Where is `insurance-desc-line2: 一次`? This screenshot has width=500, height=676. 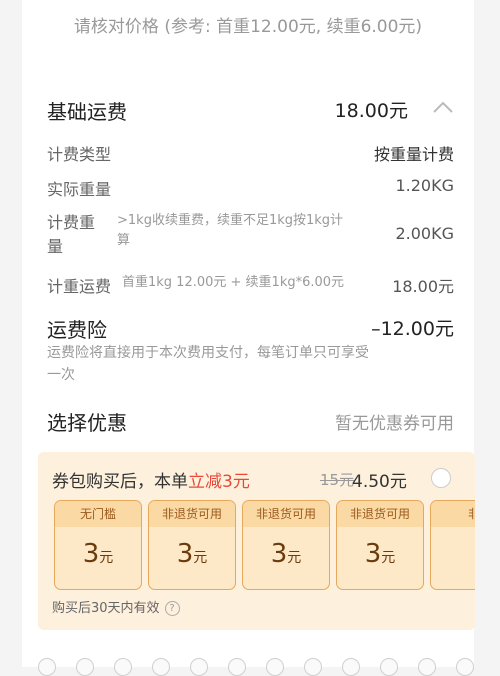
insurance-desc-line2: 一次 is located at coordinates (61, 375).